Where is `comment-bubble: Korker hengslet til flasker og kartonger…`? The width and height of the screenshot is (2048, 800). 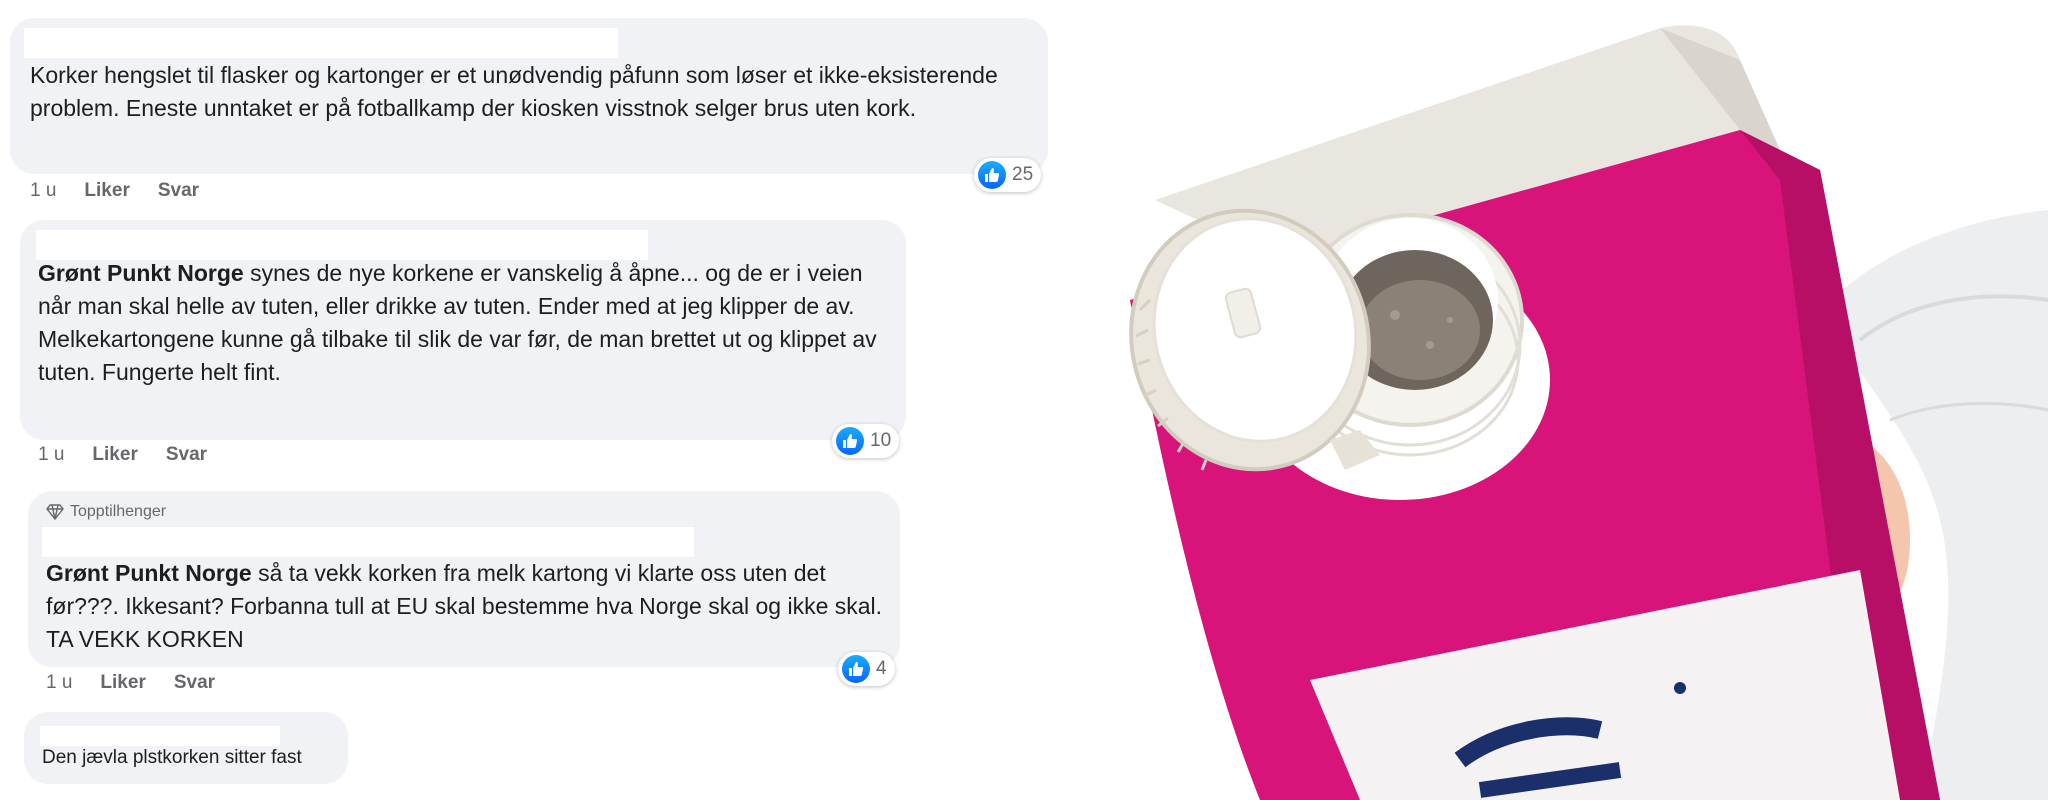 comment-bubble: Korker hengslet til flasker og kartonger… is located at coordinates (529, 96).